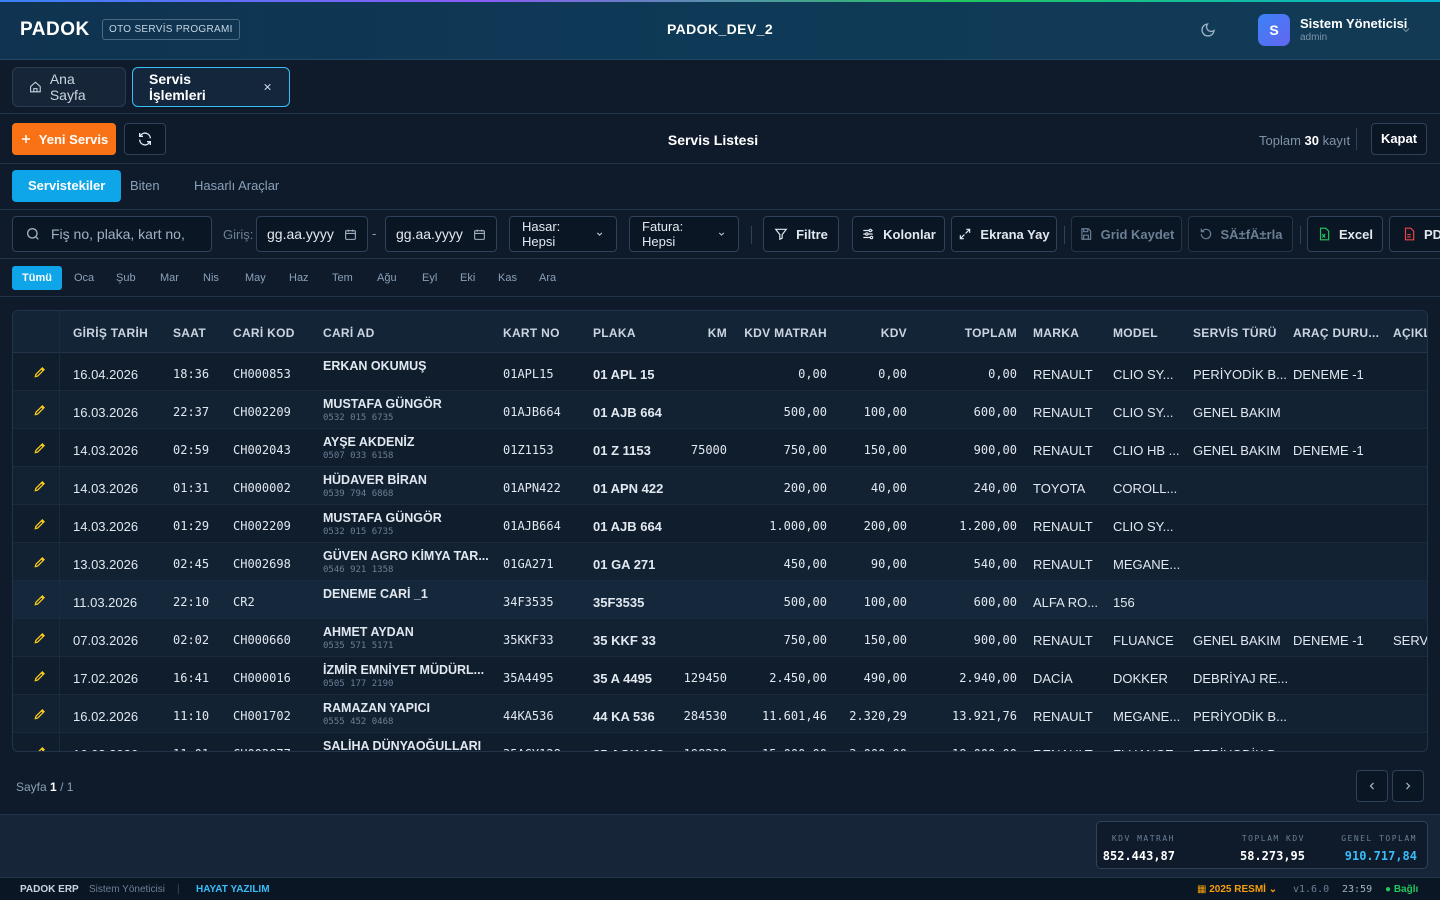 The width and height of the screenshot is (1440, 900). What do you see at coordinates (64, 139) in the screenshot?
I see `new-service-button: Yeni Servis` at bounding box center [64, 139].